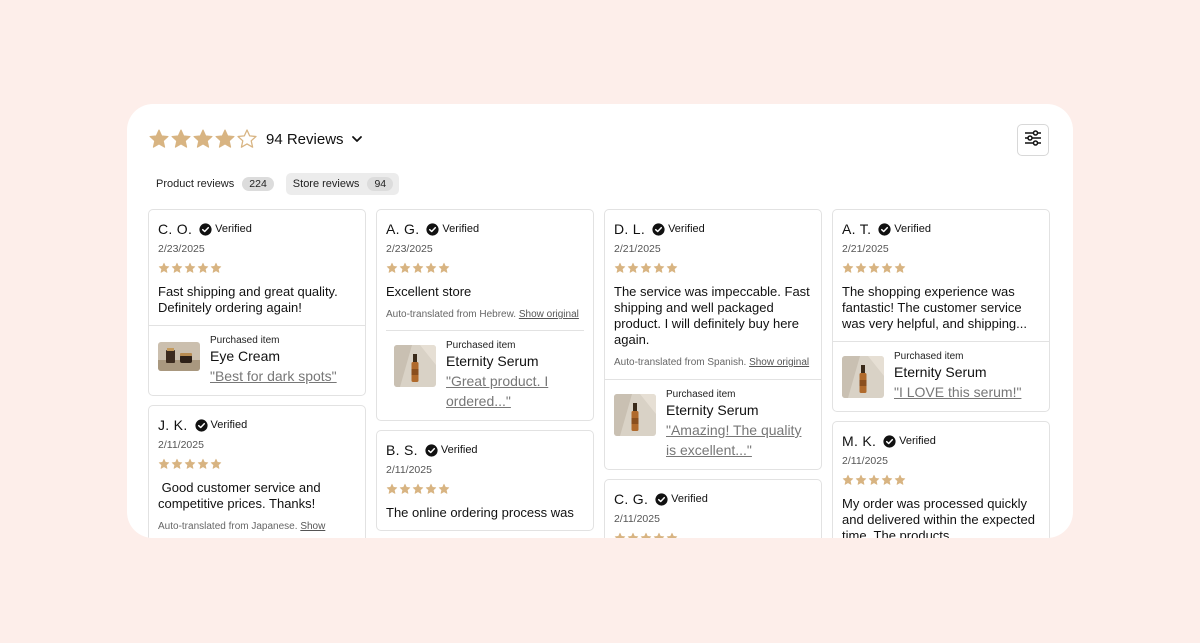 This screenshot has height=643, width=1200. Describe the element at coordinates (326, 184) in the screenshot. I see `tab-label: Store reviews` at that location.